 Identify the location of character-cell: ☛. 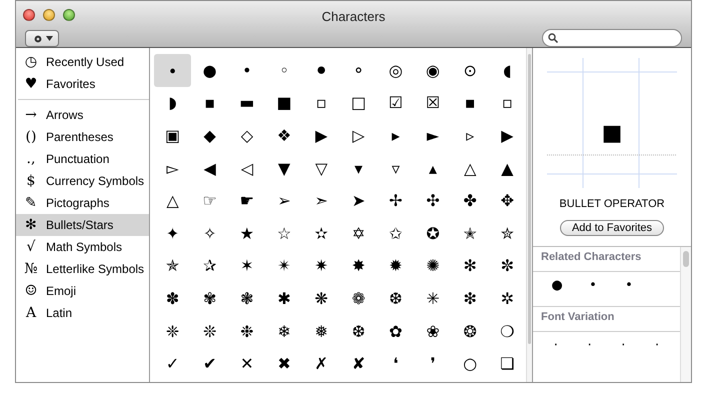
(247, 200).